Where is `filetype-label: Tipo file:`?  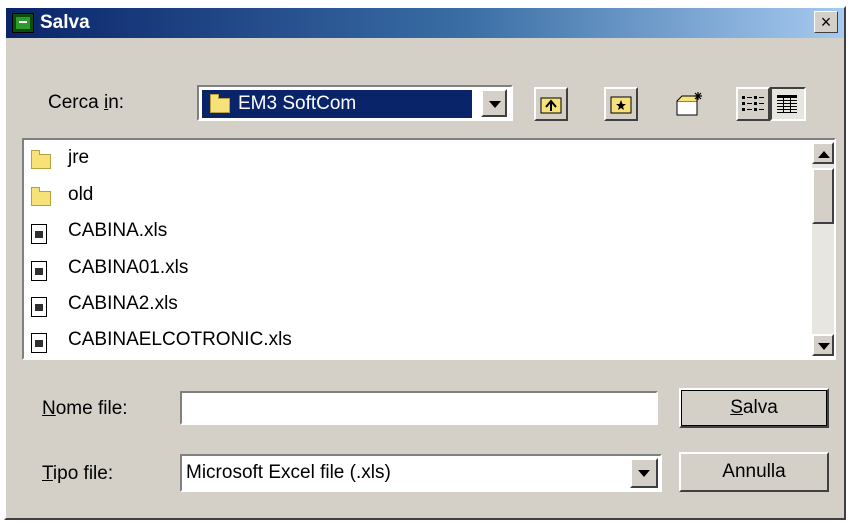 filetype-label: Tipo file: is located at coordinates (78, 473).